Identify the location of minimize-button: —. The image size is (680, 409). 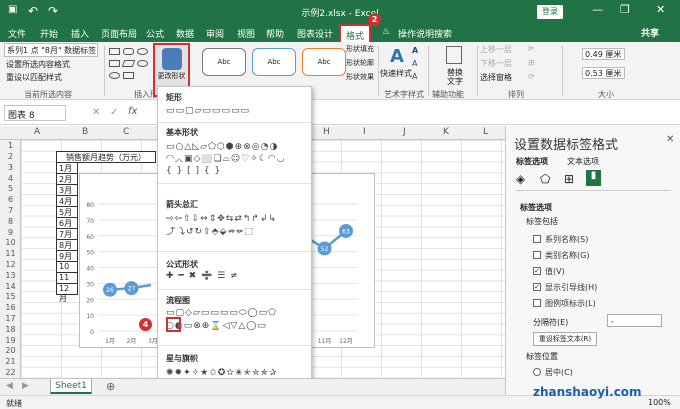
(597, 9).